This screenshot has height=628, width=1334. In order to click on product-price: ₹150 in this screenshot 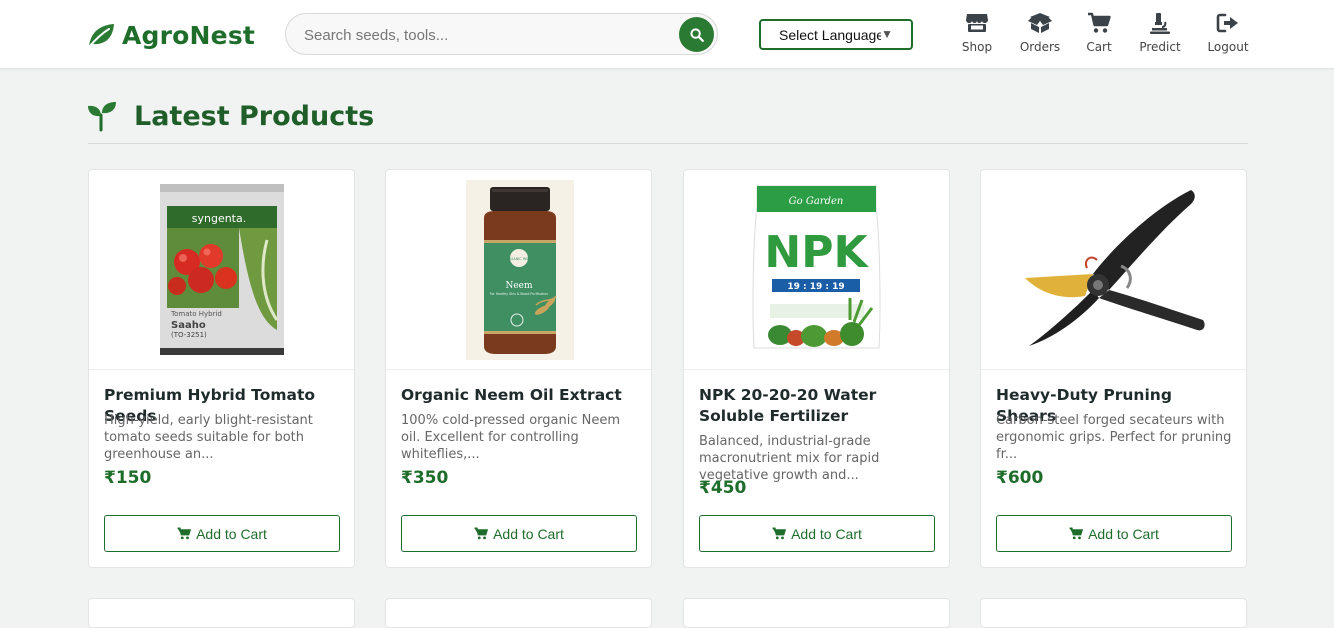, I will do `click(128, 478)`.